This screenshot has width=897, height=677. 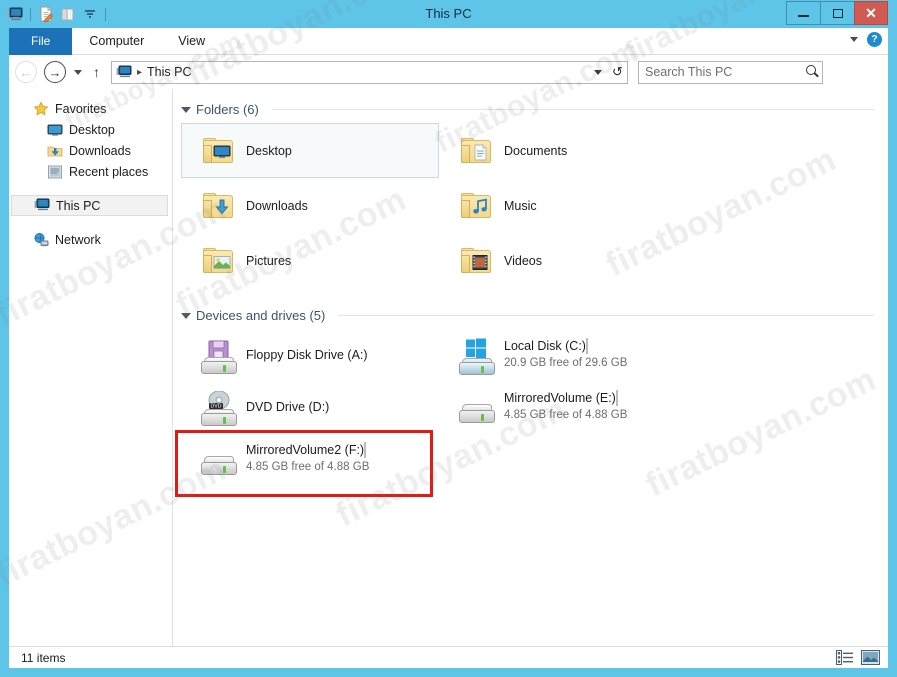 What do you see at coordinates (55, 151) in the screenshot?
I see `downloads-icon` at bounding box center [55, 151].